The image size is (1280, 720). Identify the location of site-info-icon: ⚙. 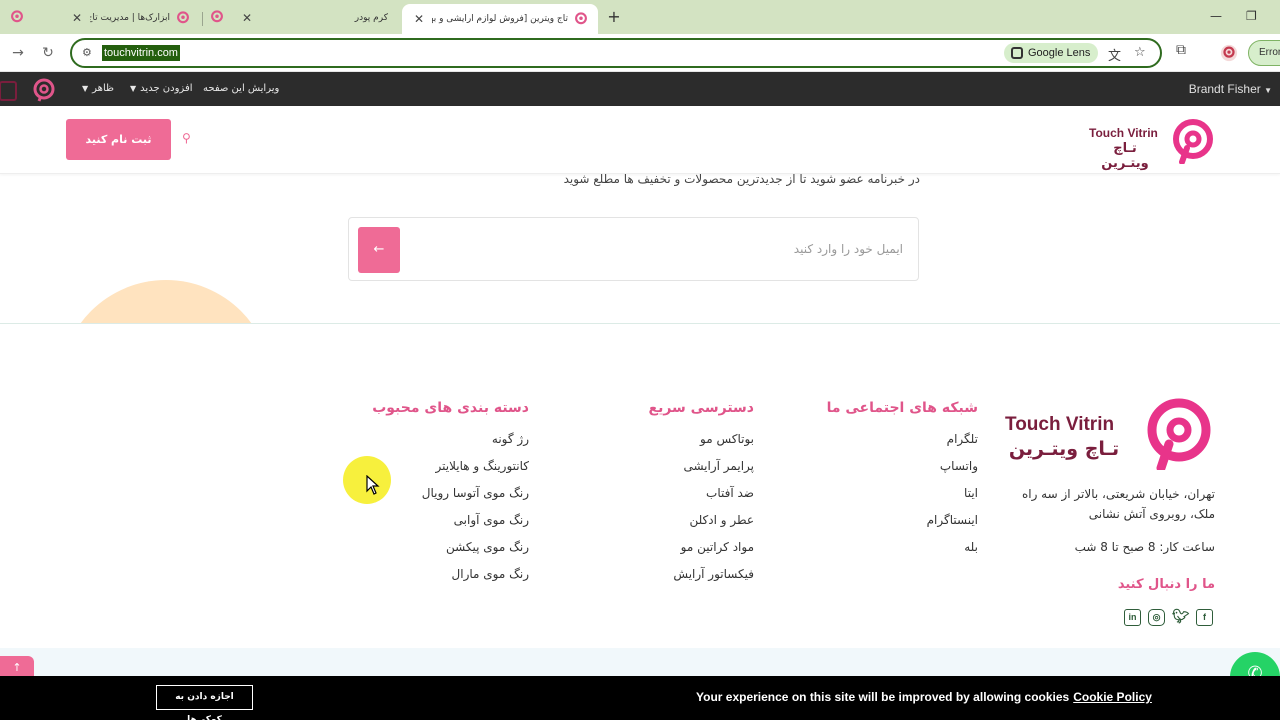
(87, 52).